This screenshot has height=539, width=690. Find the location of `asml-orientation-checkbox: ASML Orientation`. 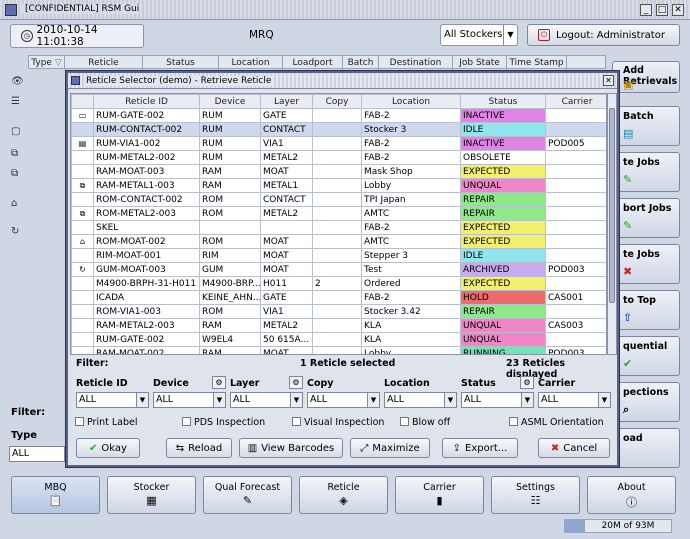

asml-orientation-checkbox: ASML Orientation is located at coordinates (556, 422).